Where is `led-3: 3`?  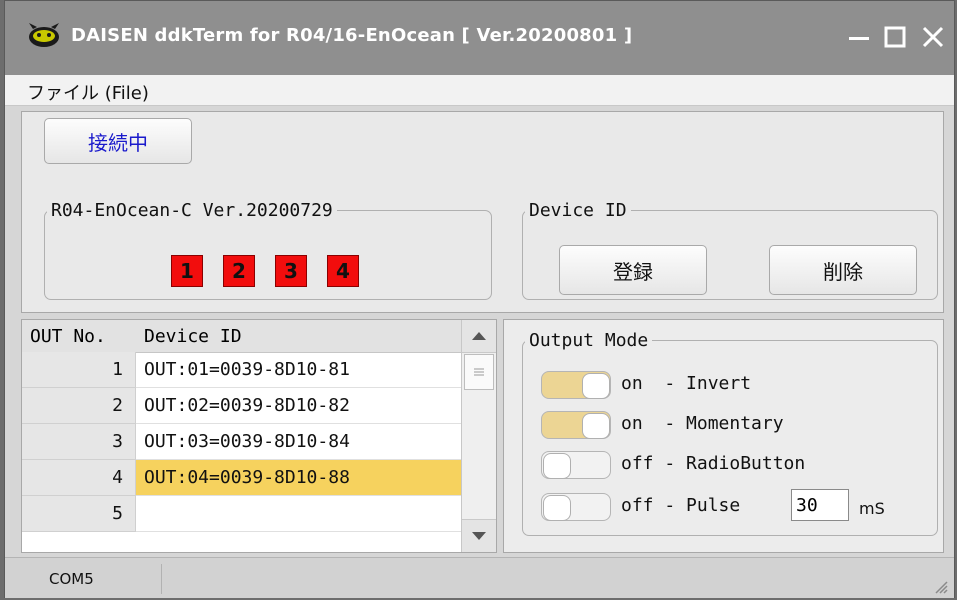 led-3: 3 is located at coordinates (291, 271).